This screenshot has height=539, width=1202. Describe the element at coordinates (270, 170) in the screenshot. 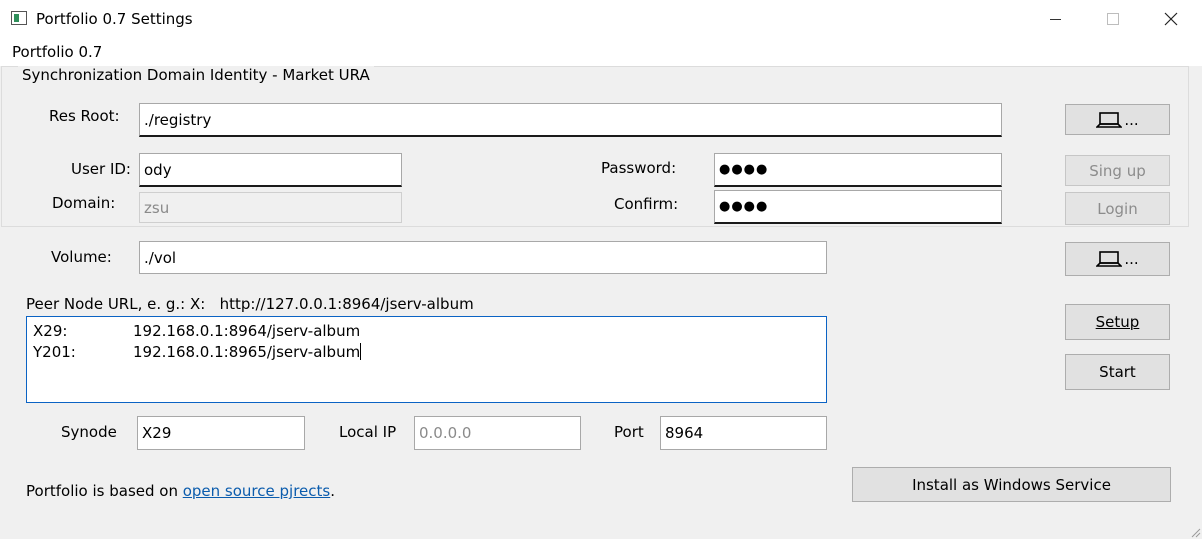

I see `user-id-input: ody` at that location.